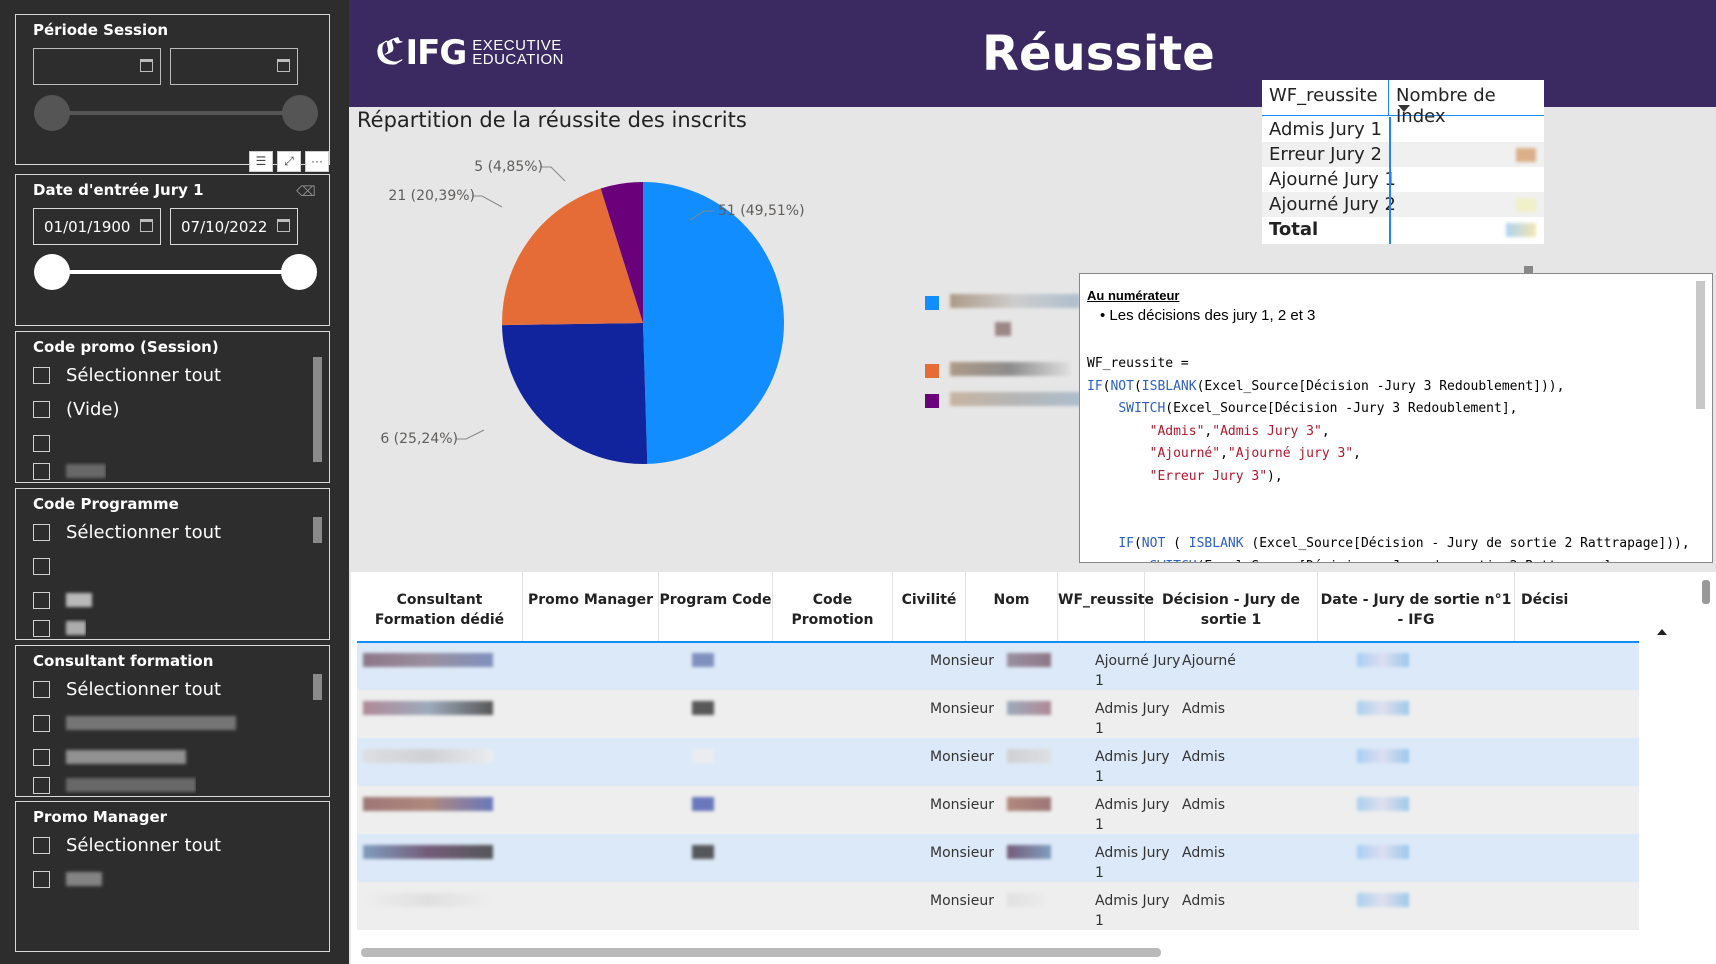 This screenshot has width=1716, height=964. I want to click on slicer-consultant-formation: Consultant formation Sélectionner tout, so click(172, 721).